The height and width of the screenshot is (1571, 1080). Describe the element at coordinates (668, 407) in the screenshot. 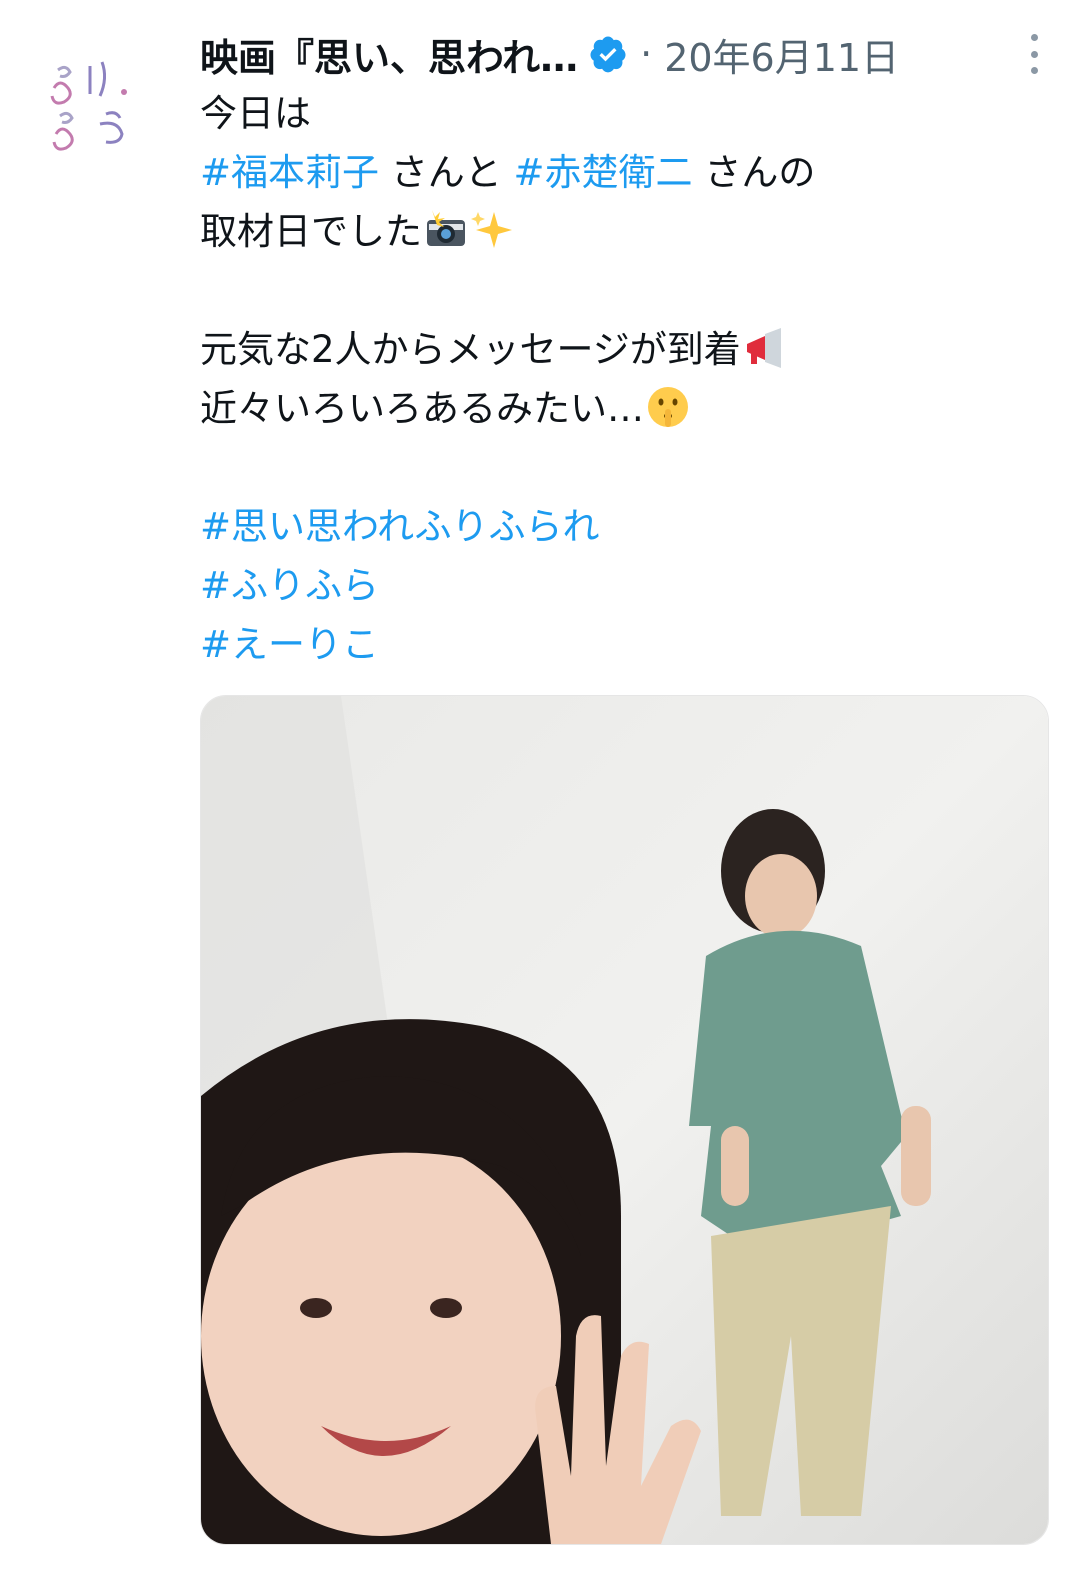

I see `shushing-face-emoji` at that location.